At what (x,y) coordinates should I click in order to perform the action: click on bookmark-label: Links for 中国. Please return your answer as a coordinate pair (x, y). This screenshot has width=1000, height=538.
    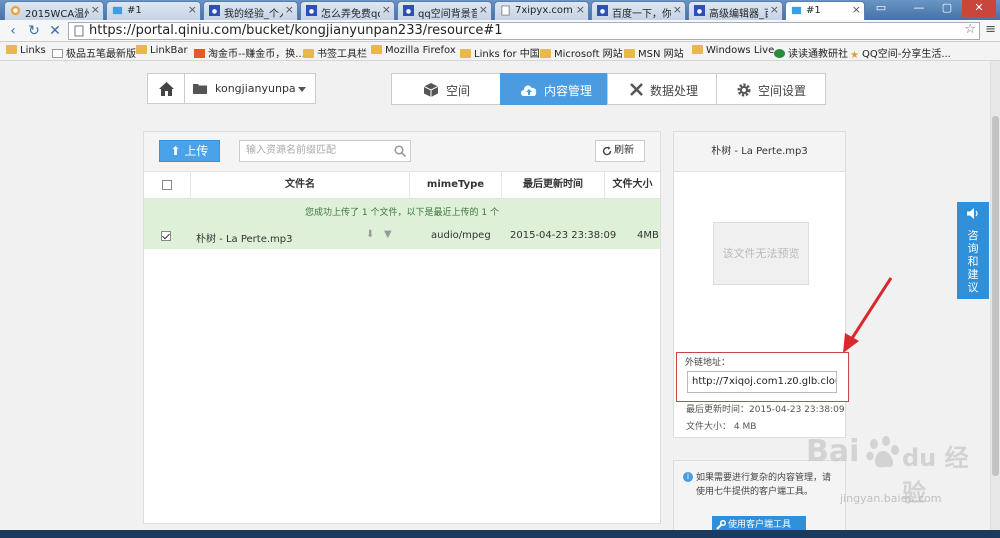
    Looking at the image, I should click on (507, 54).